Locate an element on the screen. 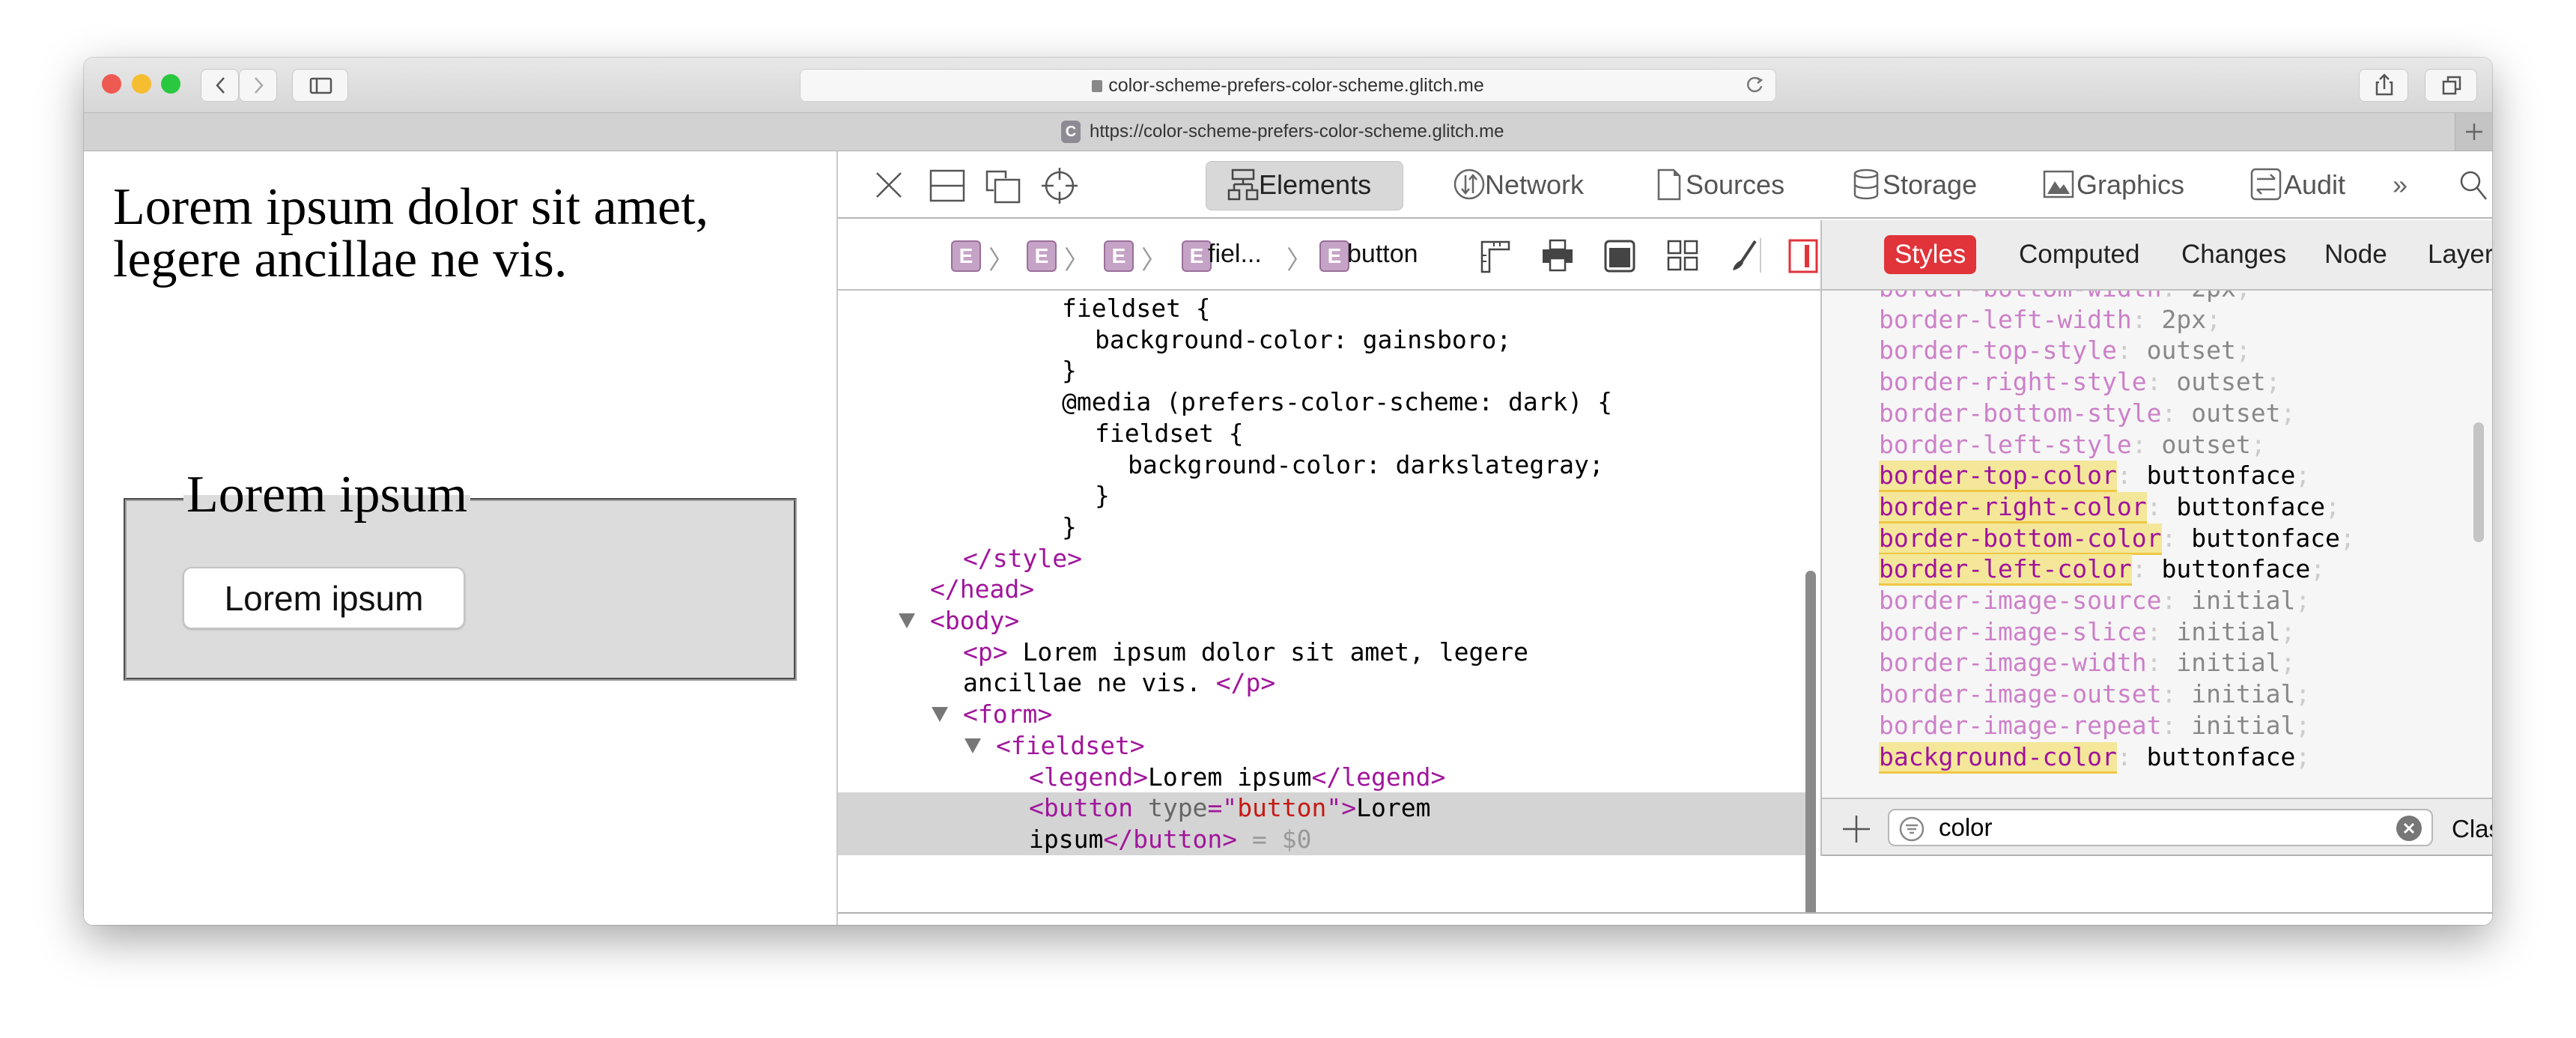  minimize-window-button is located at coordinates (141, 84).